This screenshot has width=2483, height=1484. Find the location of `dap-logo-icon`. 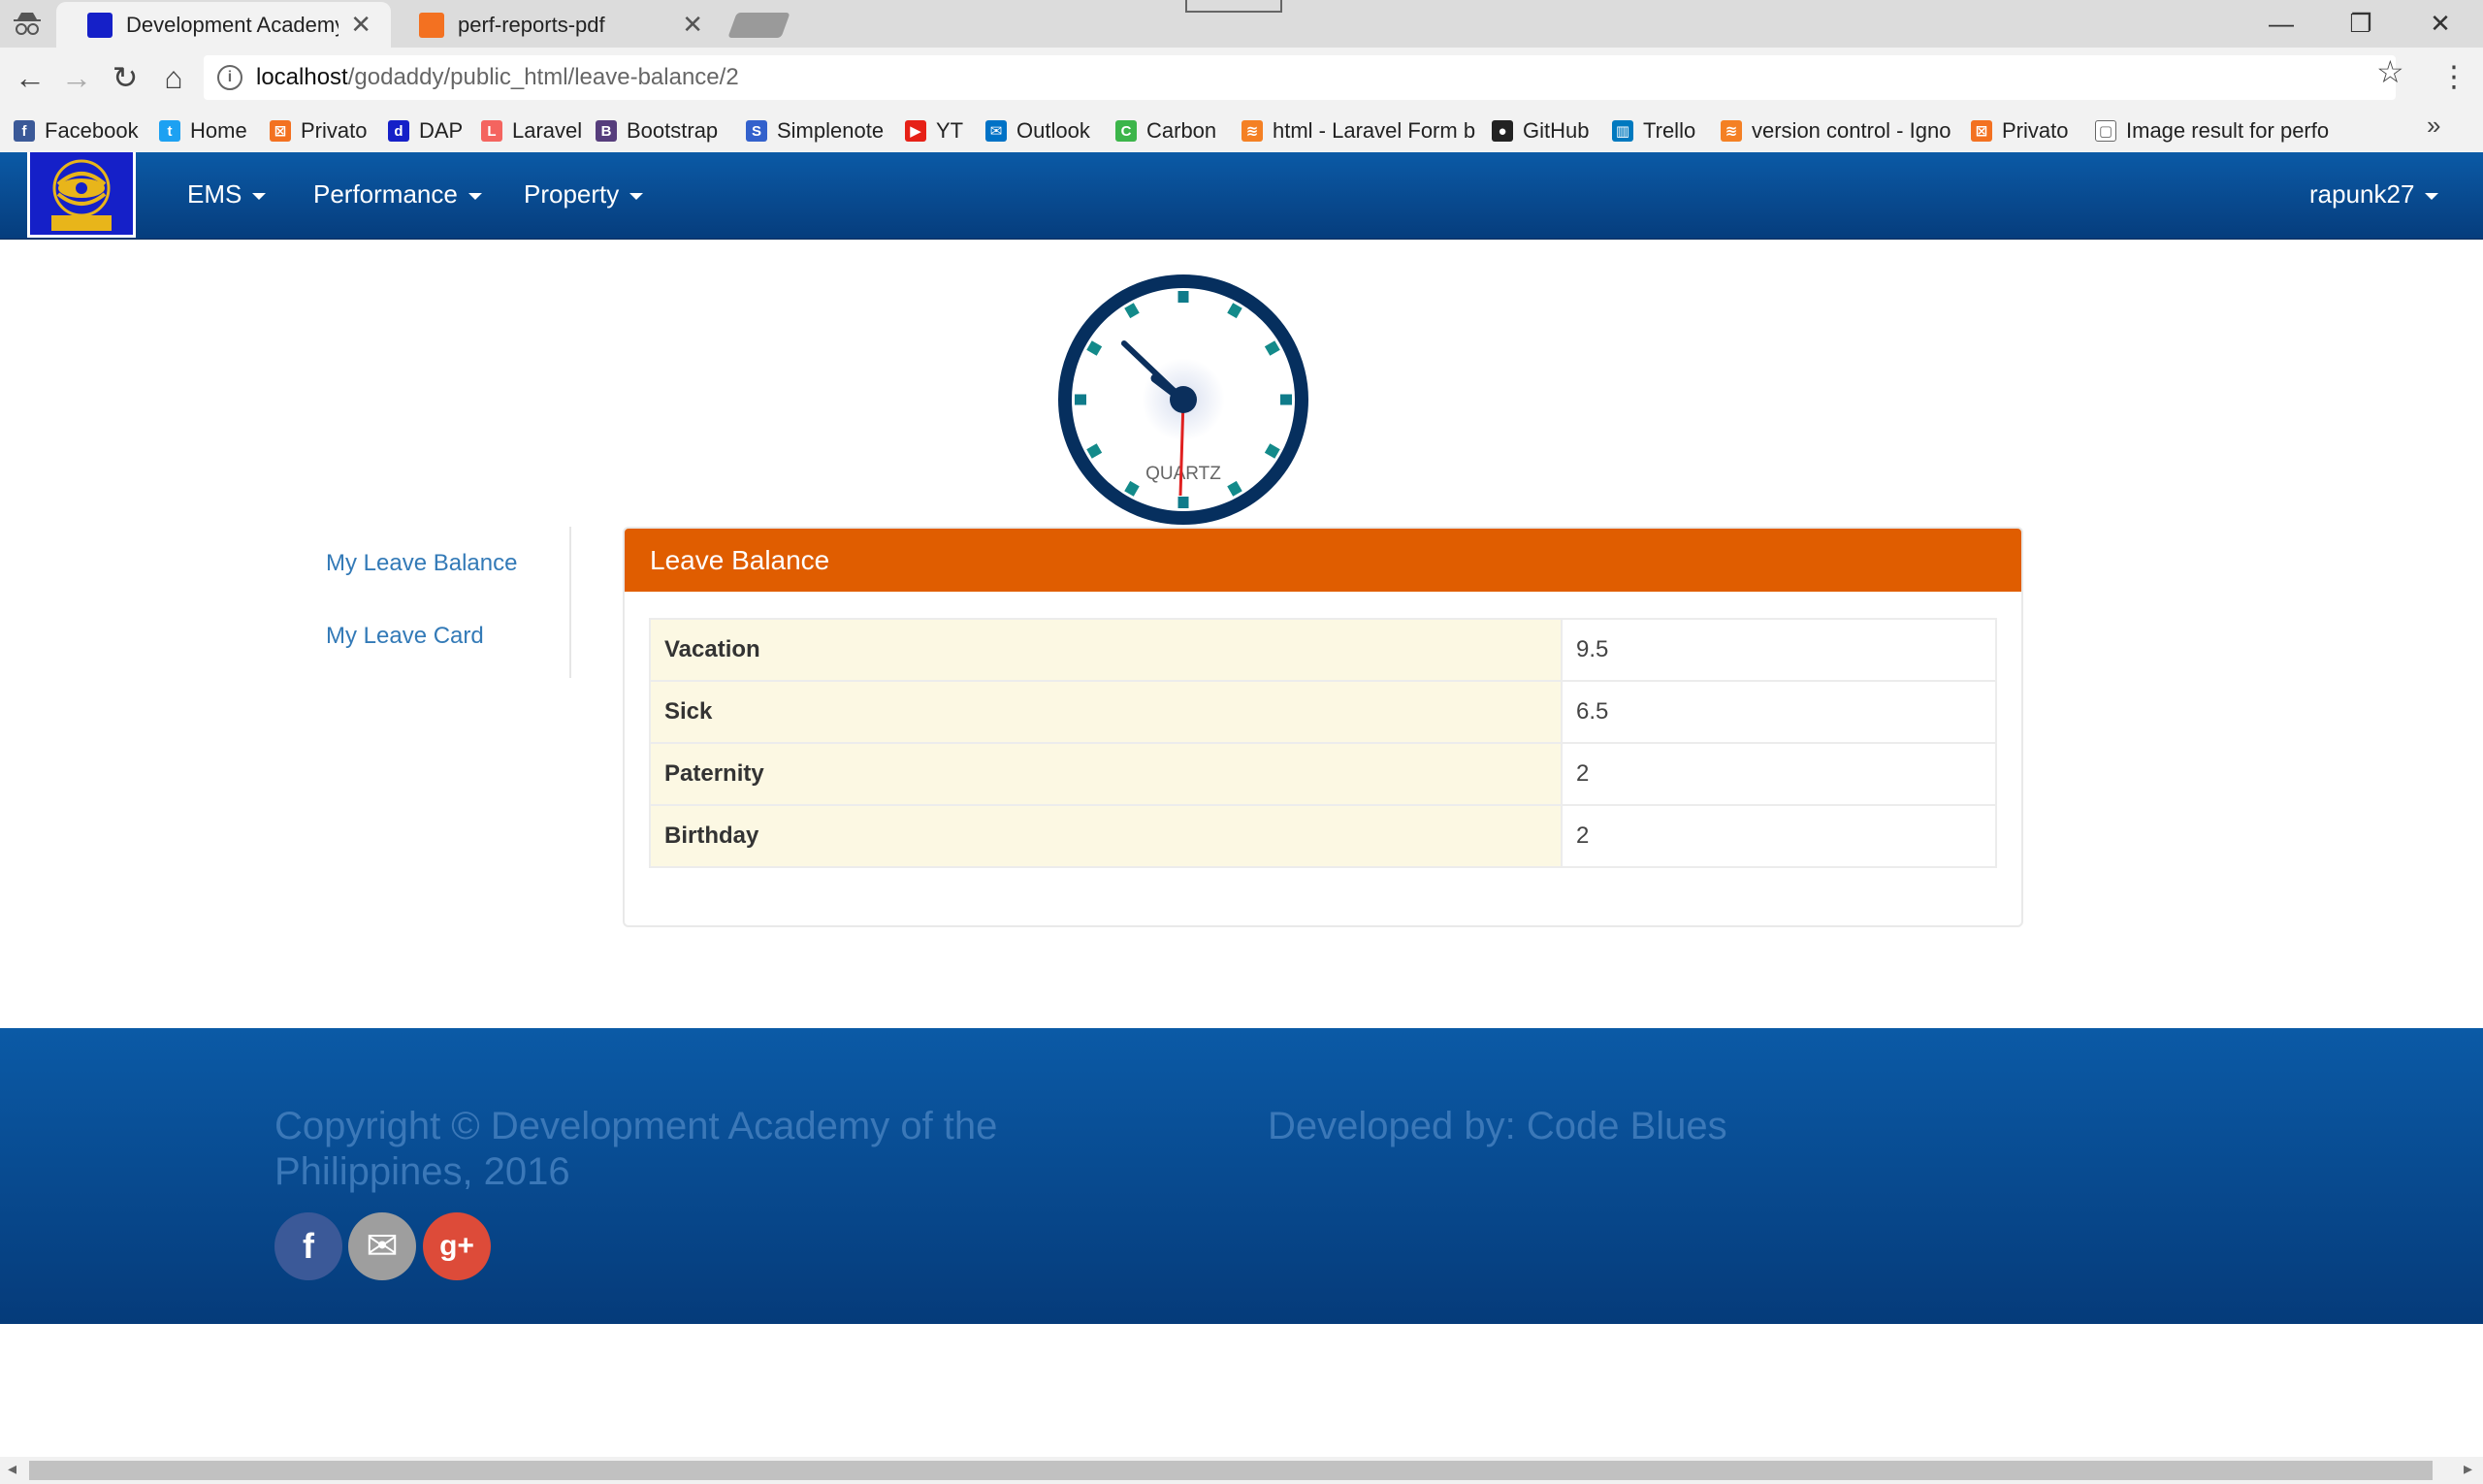

dap-logo-icon is located at coordinates (82, 195).